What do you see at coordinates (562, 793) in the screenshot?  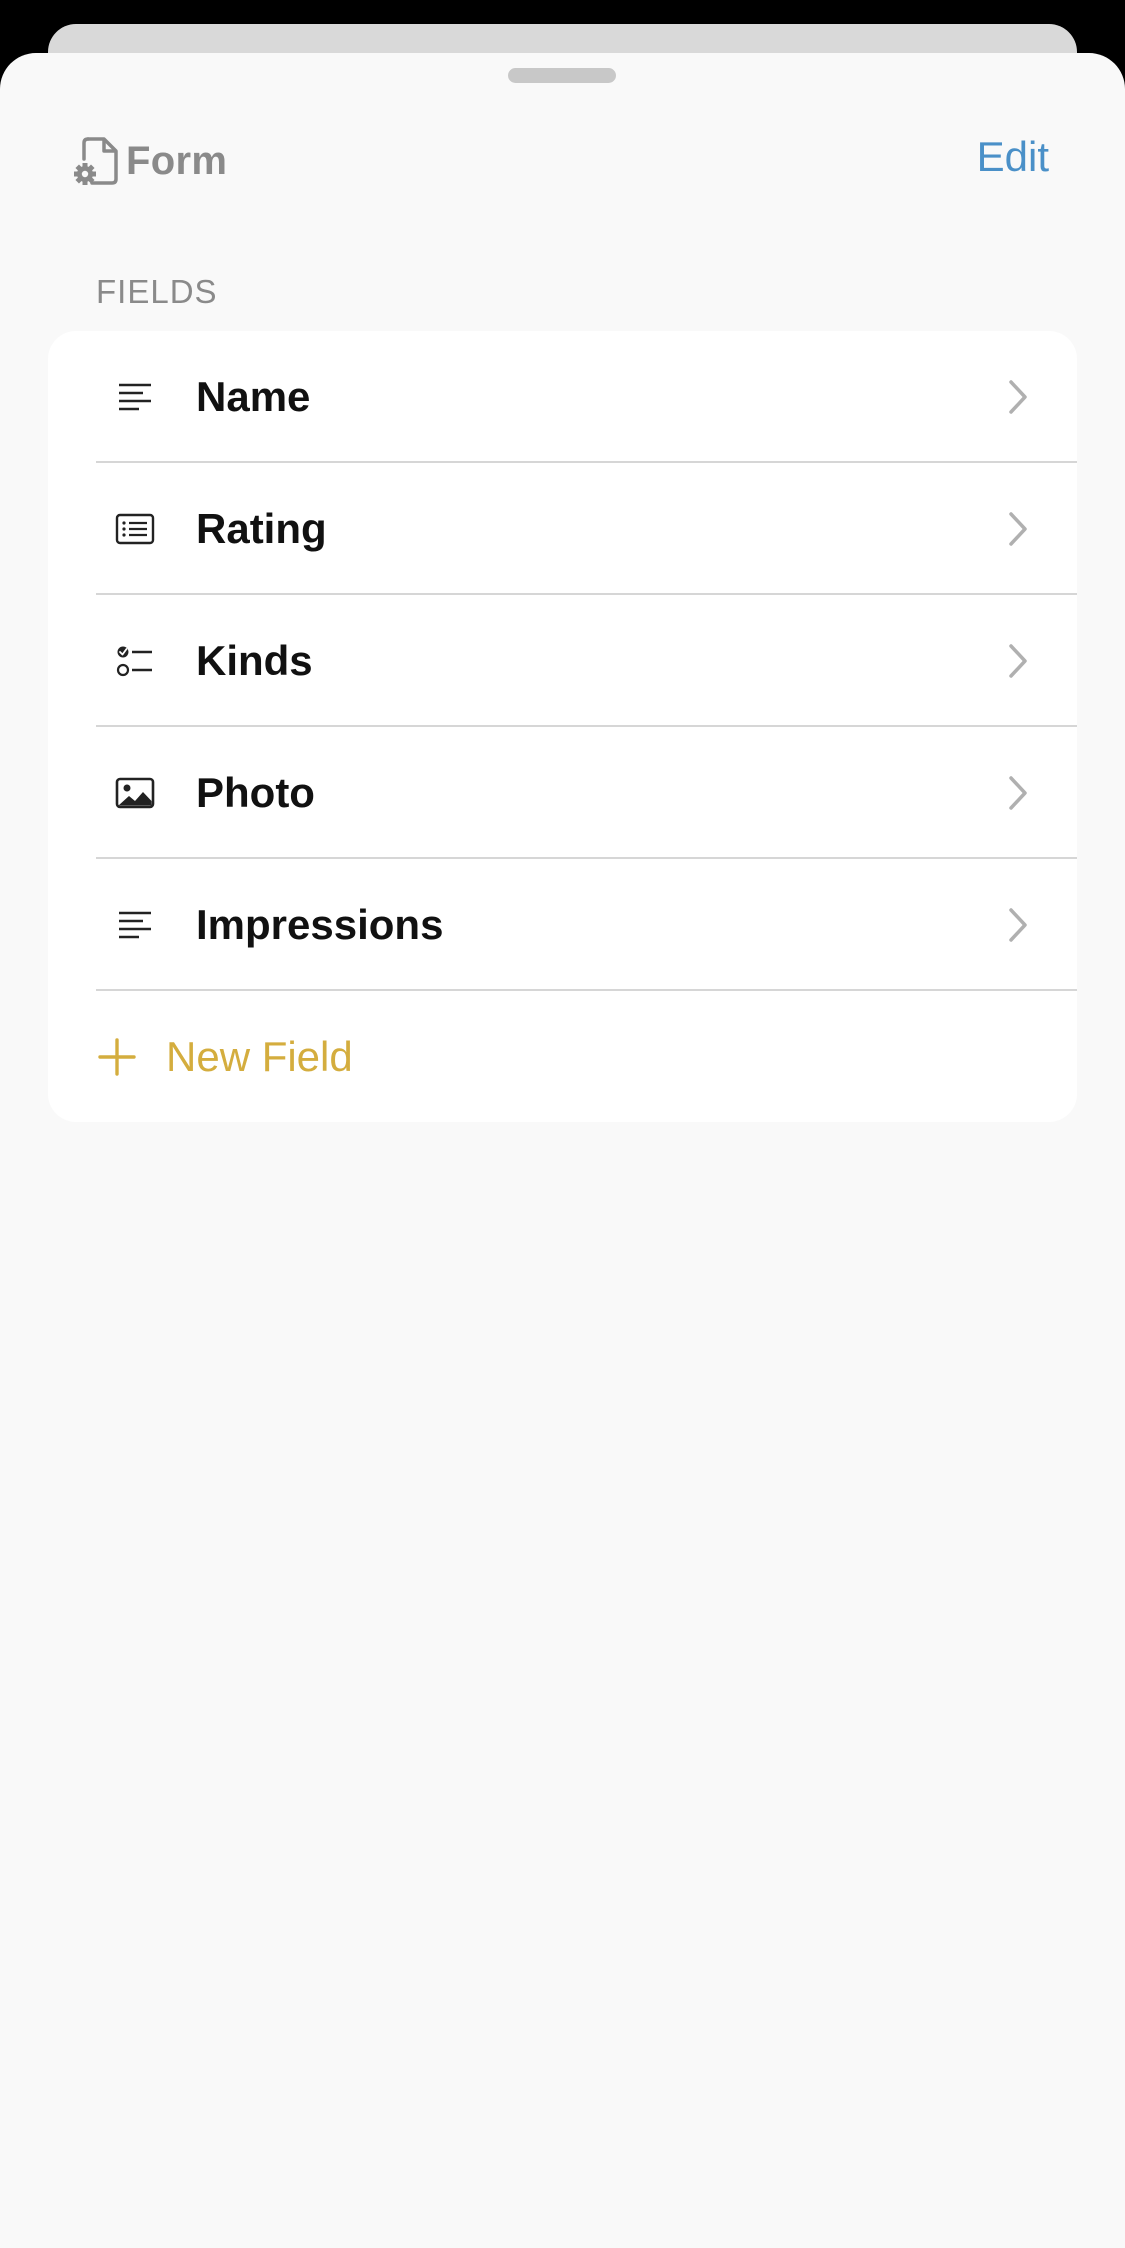 I see `field-row-photo: Photo` at bounding box center [562, 793].